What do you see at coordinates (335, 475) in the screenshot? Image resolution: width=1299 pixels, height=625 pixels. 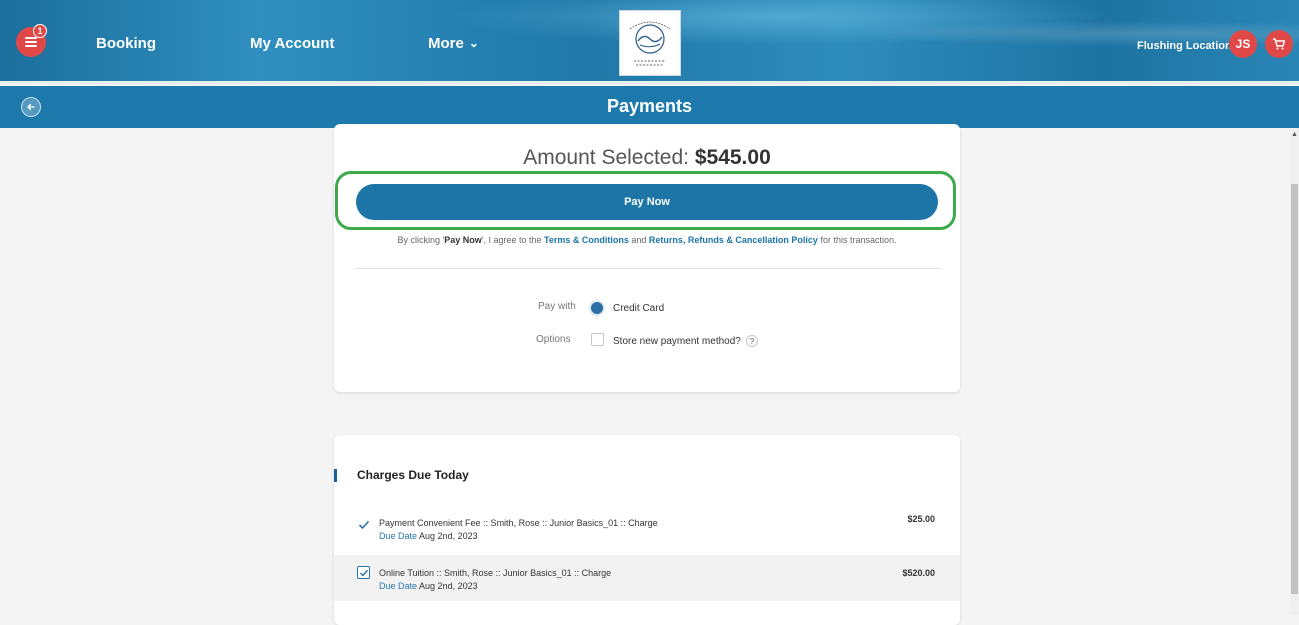 I see `section-accent` at bounding box center [335, 475].